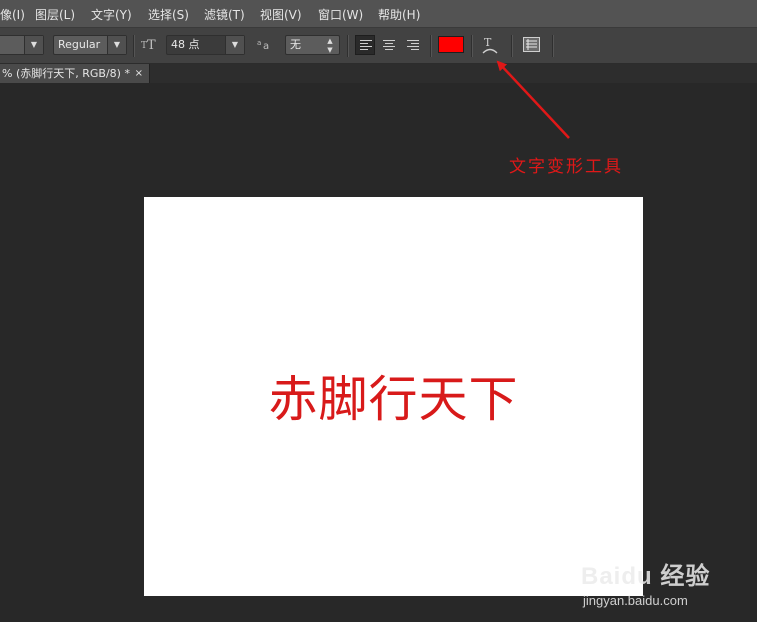  What do you see at coordinates (635, 600) in the screenshot?
I see `watermark-url: jingyan.baidu.com` at bounding box center [635, 600].